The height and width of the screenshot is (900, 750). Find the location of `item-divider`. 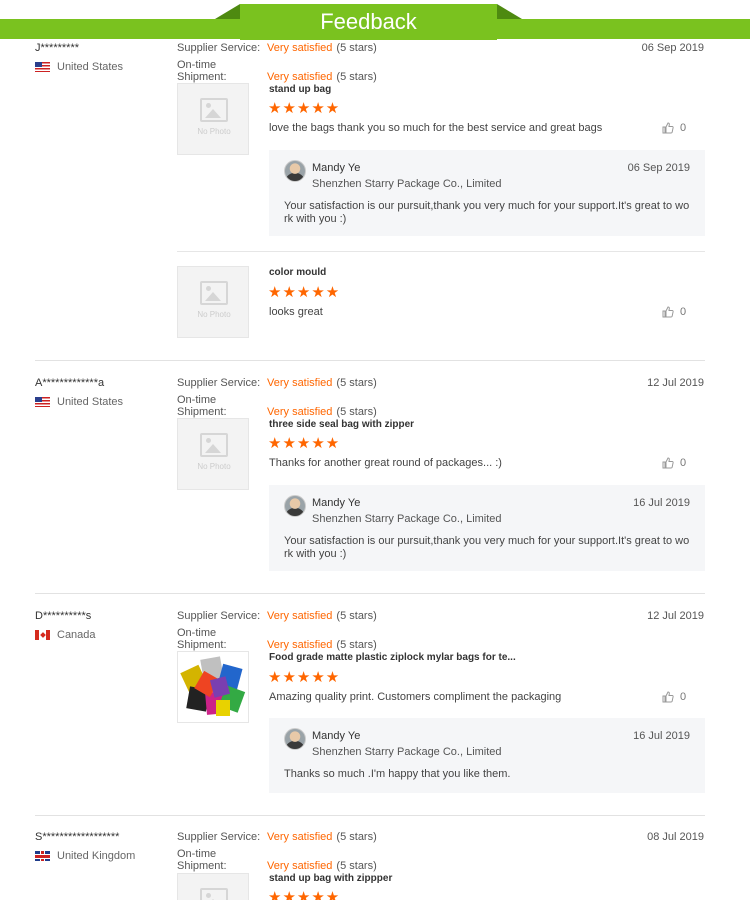

item-divider is located at coordinates (441, 251).